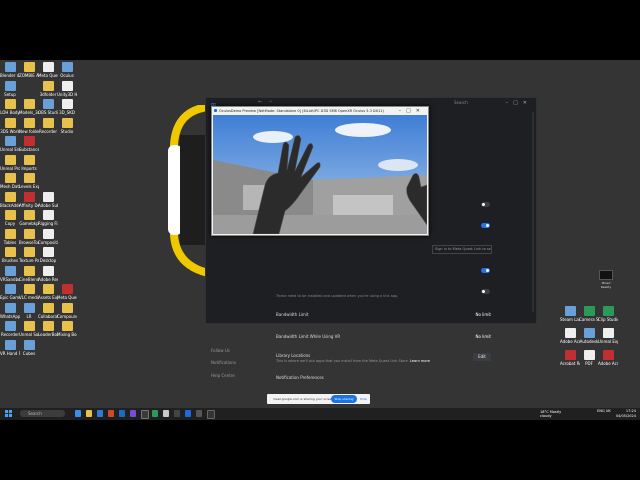 This screenshot has height=480, width=640. Describe the element at coordinates (29, 350) in the screenshot. I see `desktop-icon: Cubes` at that location.